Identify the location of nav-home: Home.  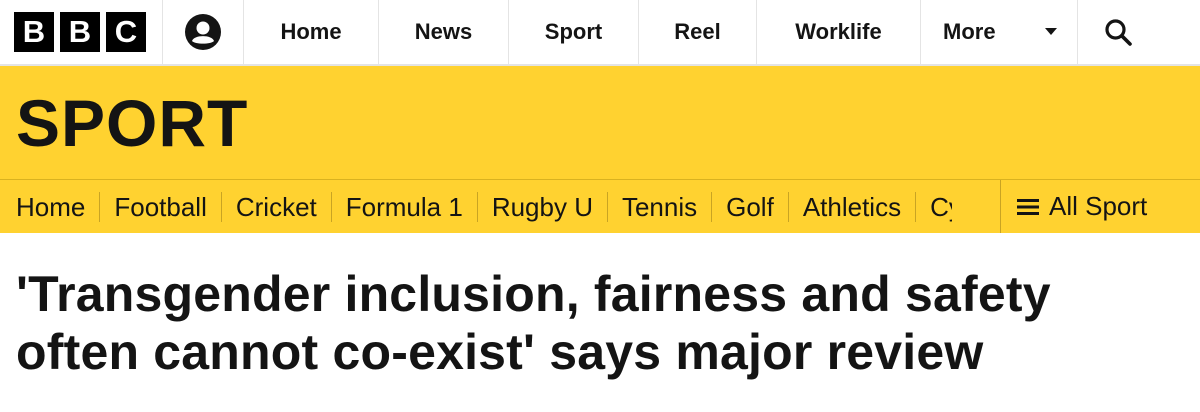
(311, 32).